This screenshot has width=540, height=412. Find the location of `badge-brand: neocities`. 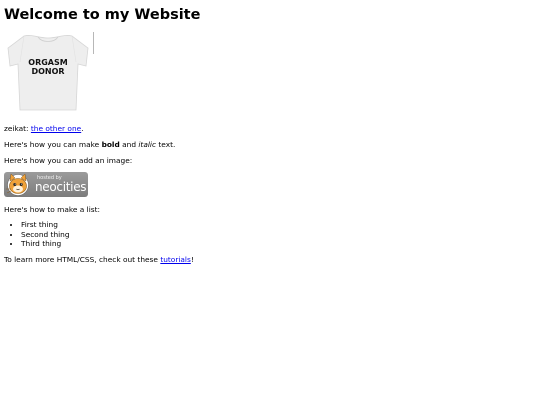

badge-brand: neocities is located at coordinates (61, 186).